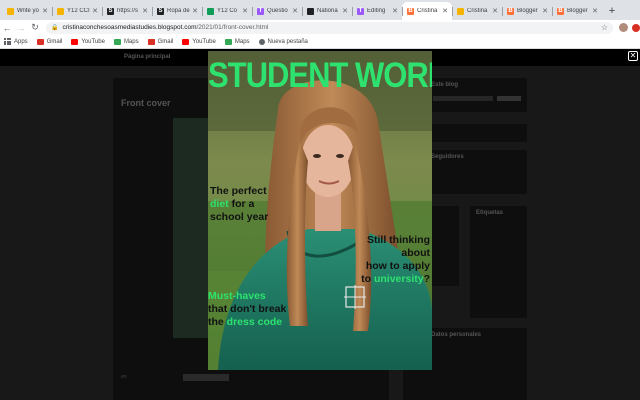  I want to click on tab-title: Questio, so click(277, 11).